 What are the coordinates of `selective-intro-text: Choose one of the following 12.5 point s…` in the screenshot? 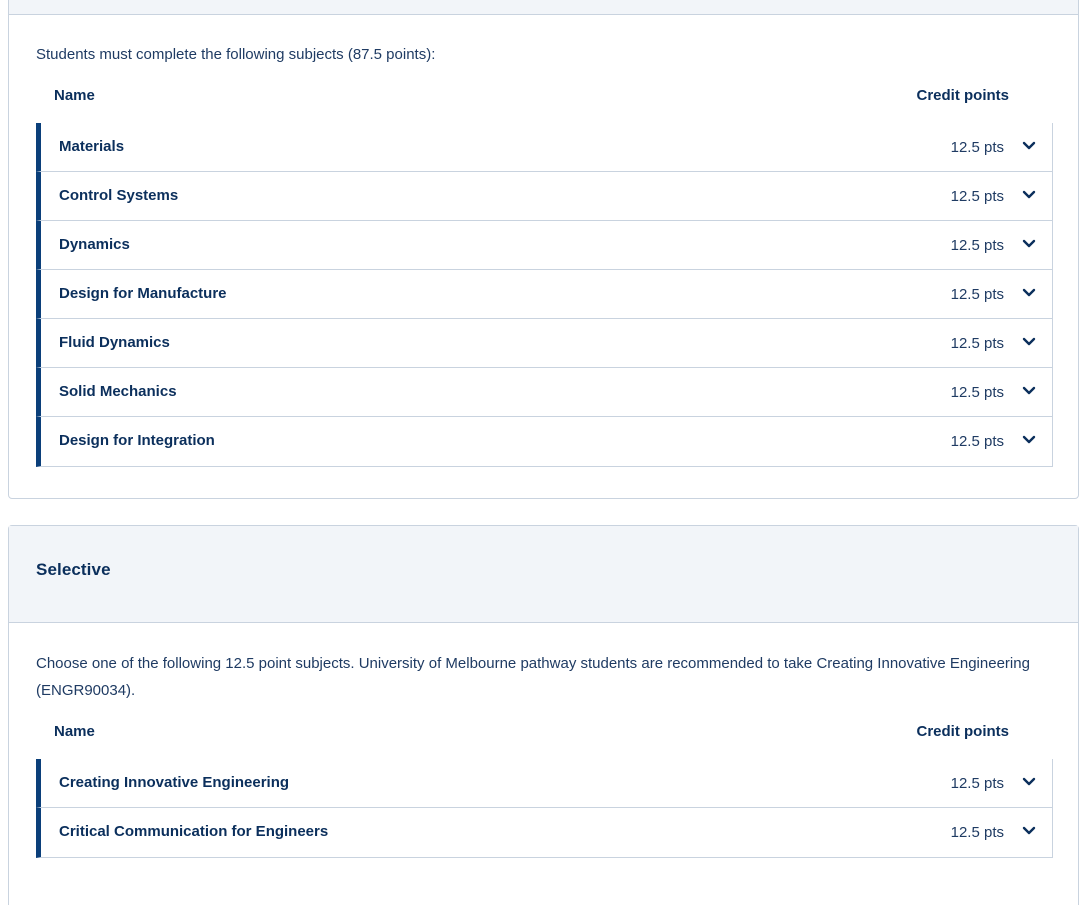 It's located at (533, 677).